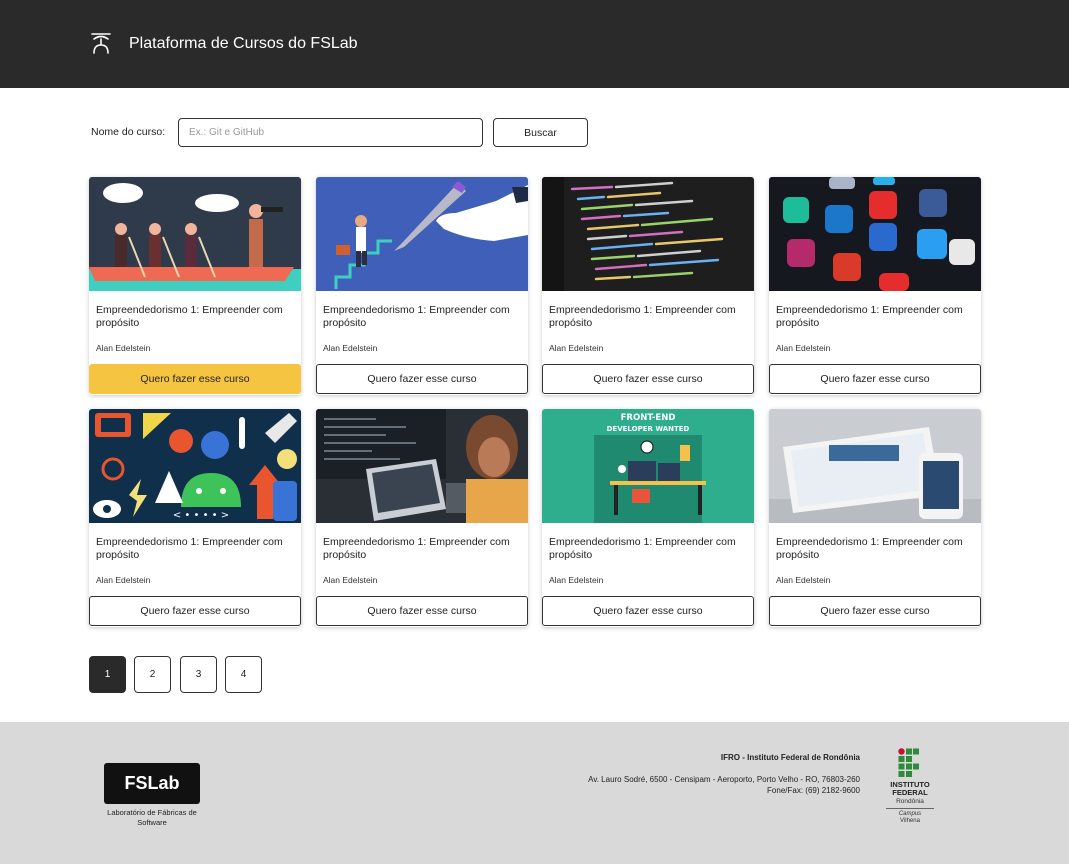 This screenshot has height=864, width=1069. What do you see at coordinates (101, 43) in the screenshot?
I see `fslab-logo-icon` at bounding box center [101, 43].